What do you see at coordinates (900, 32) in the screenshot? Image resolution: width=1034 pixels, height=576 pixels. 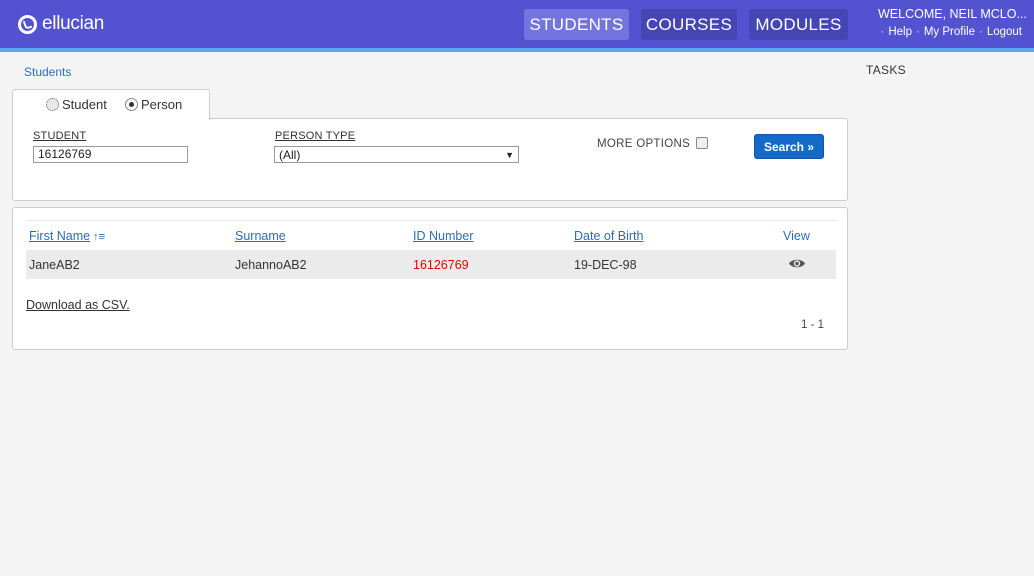 I see `help-link: Help` at bounding box center [900, 32].